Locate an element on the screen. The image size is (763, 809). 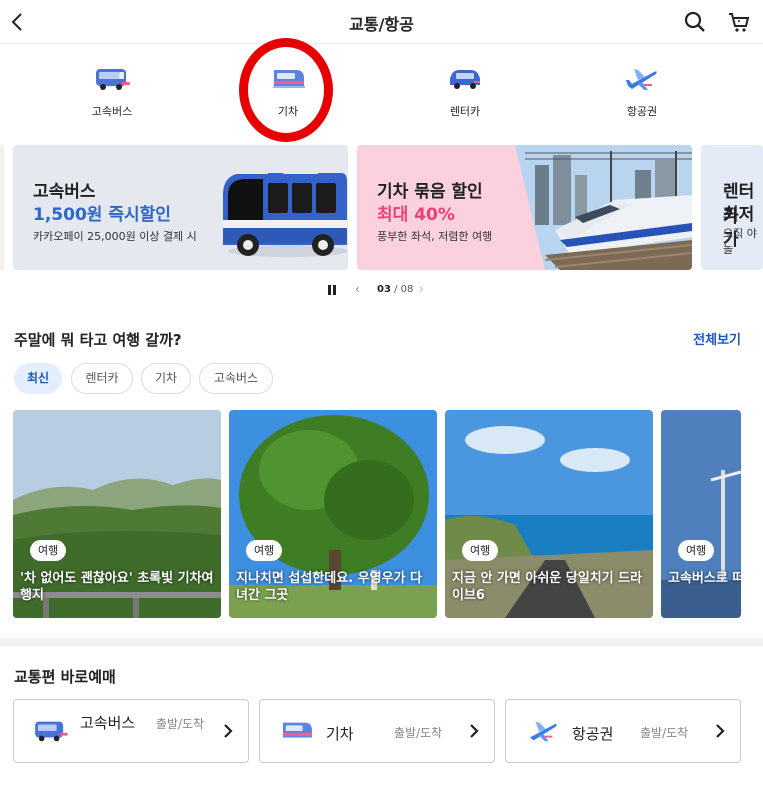
header: 교통/항공 is located at coordinates (381, 22).